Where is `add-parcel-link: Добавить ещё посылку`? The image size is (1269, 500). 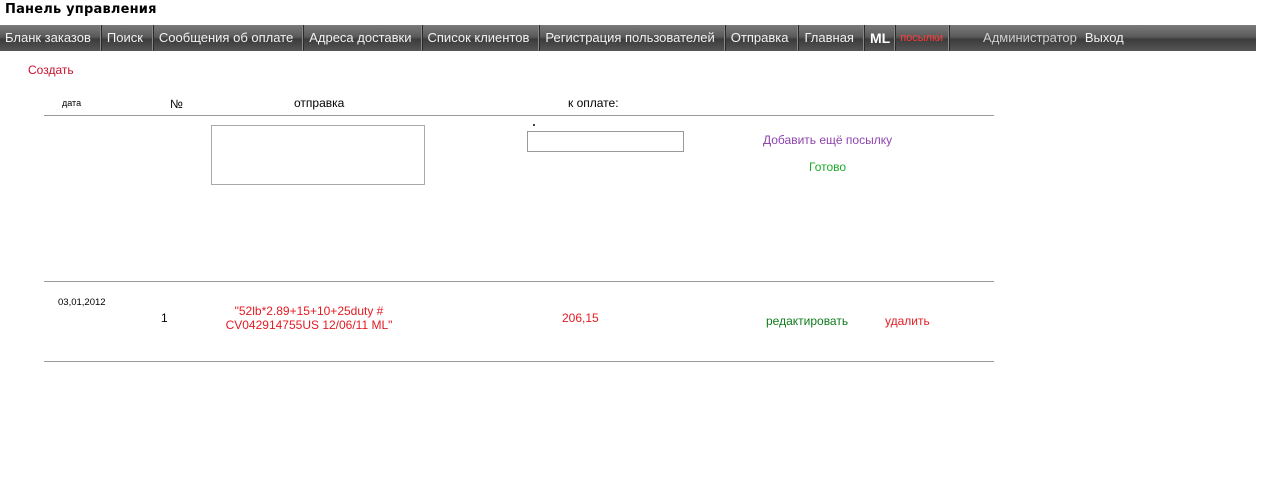
add-parcel-link: Добавить ещё посылку is located at coordinates (827, 140).